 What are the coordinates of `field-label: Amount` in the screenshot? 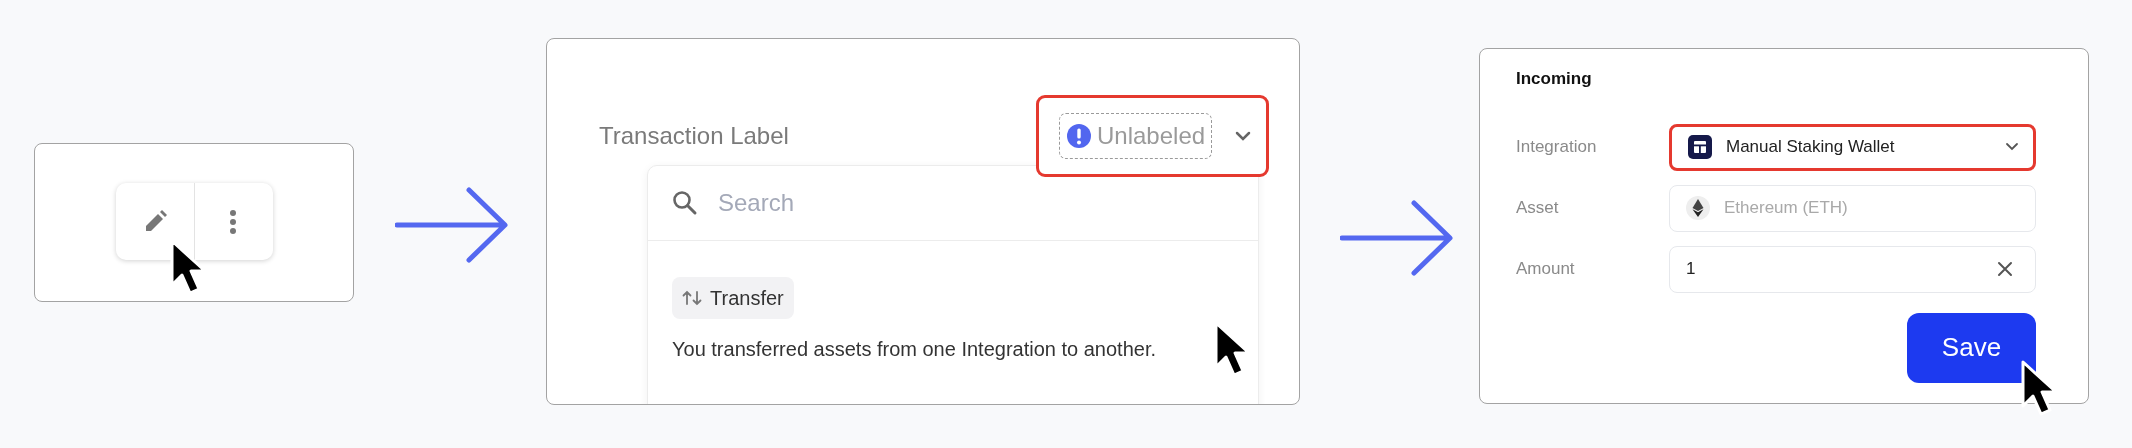 It's located at (1546, 269).